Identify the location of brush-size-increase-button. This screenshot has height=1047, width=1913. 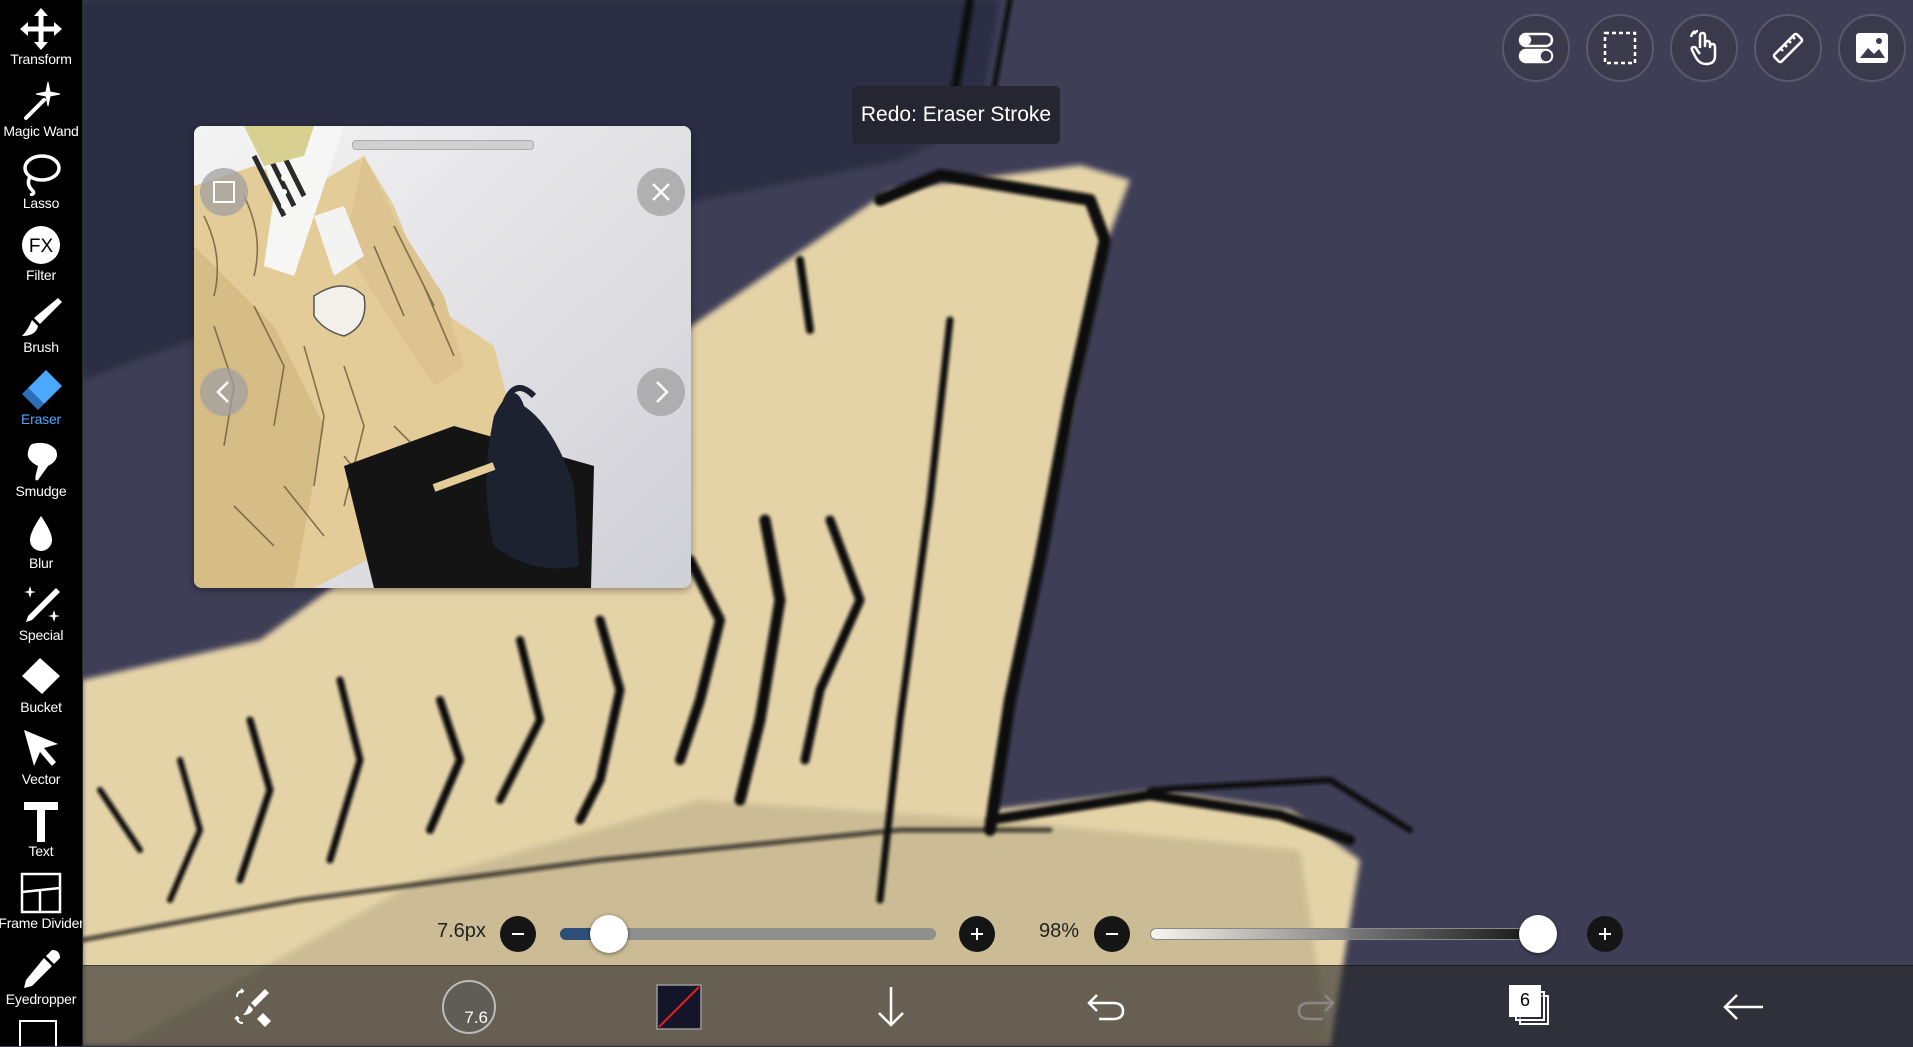
(977, 934).